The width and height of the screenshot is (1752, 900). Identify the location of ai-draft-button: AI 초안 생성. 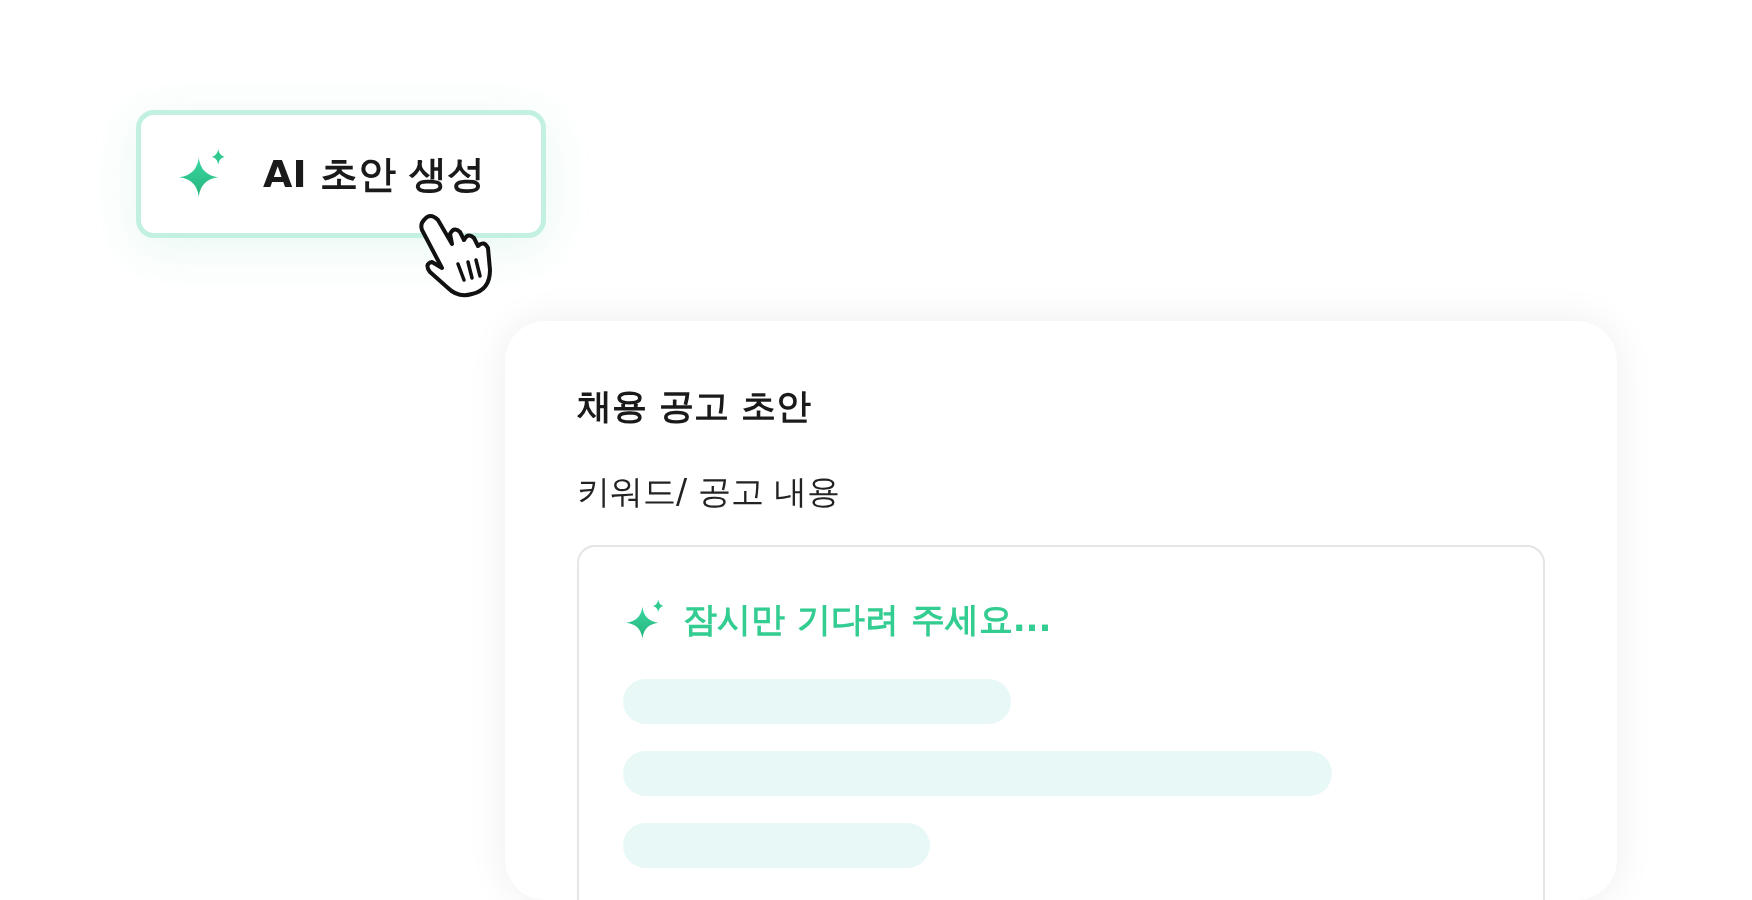
(341, 174).